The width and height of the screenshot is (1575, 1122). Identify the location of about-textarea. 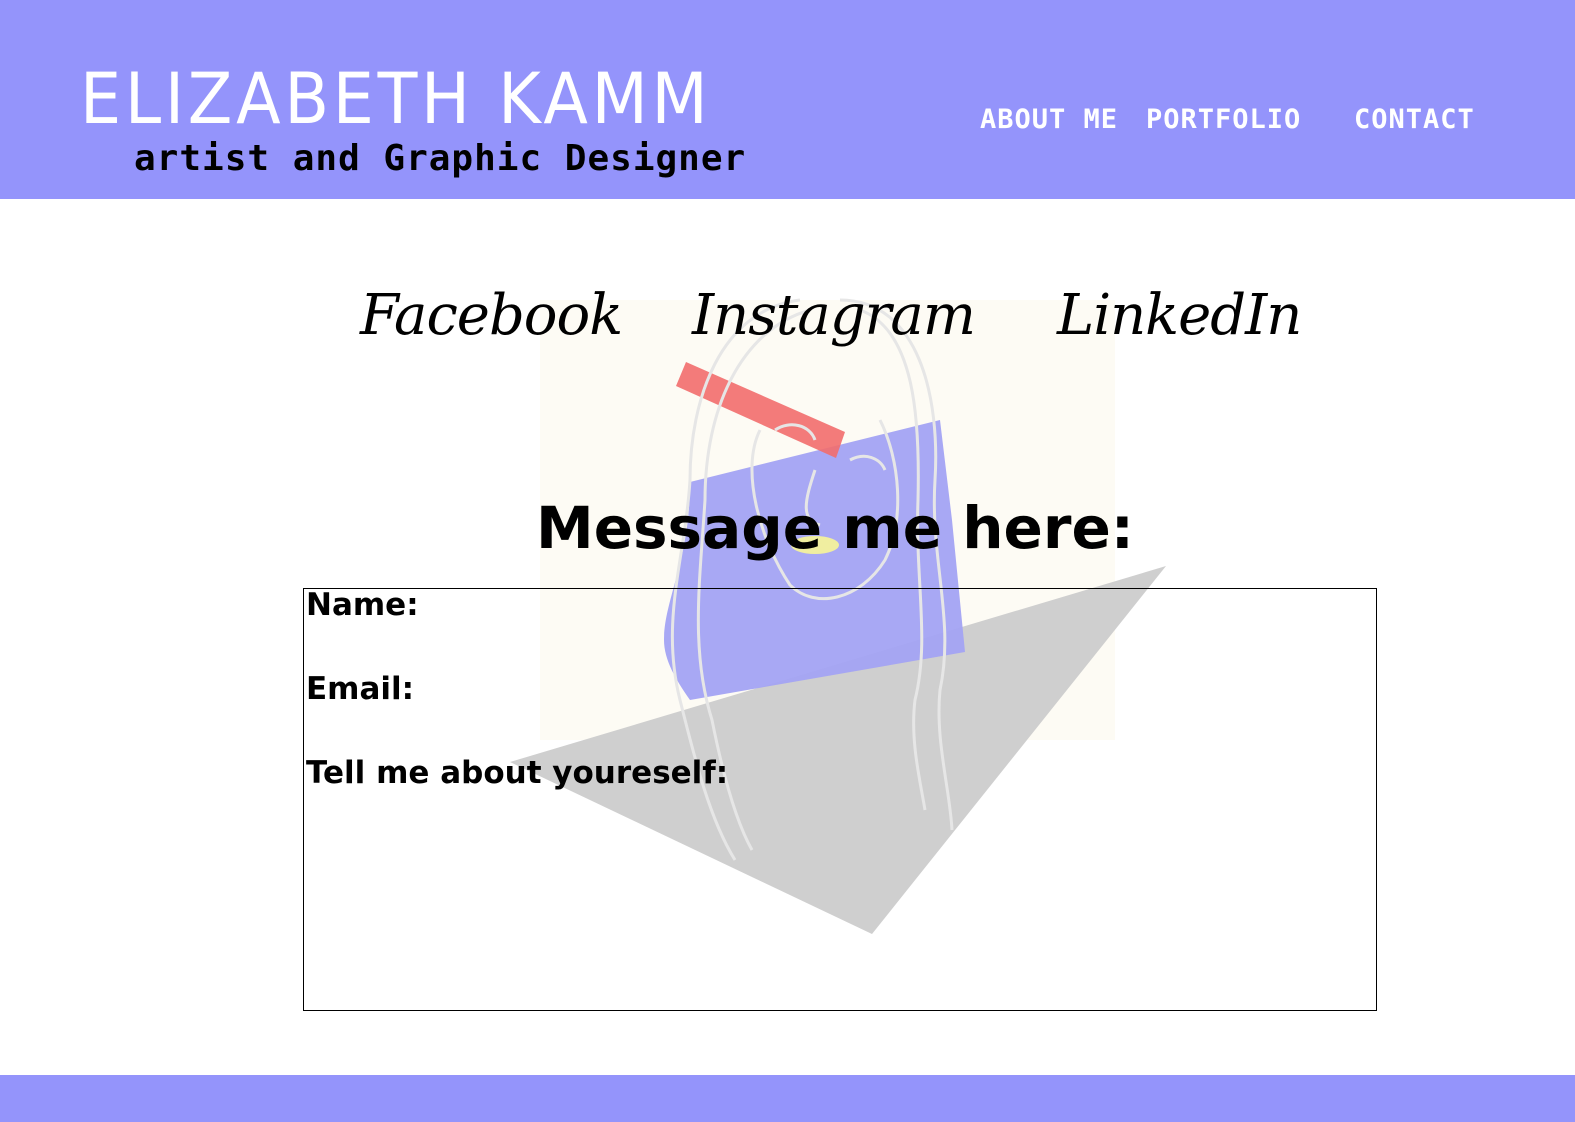
(837, 900).